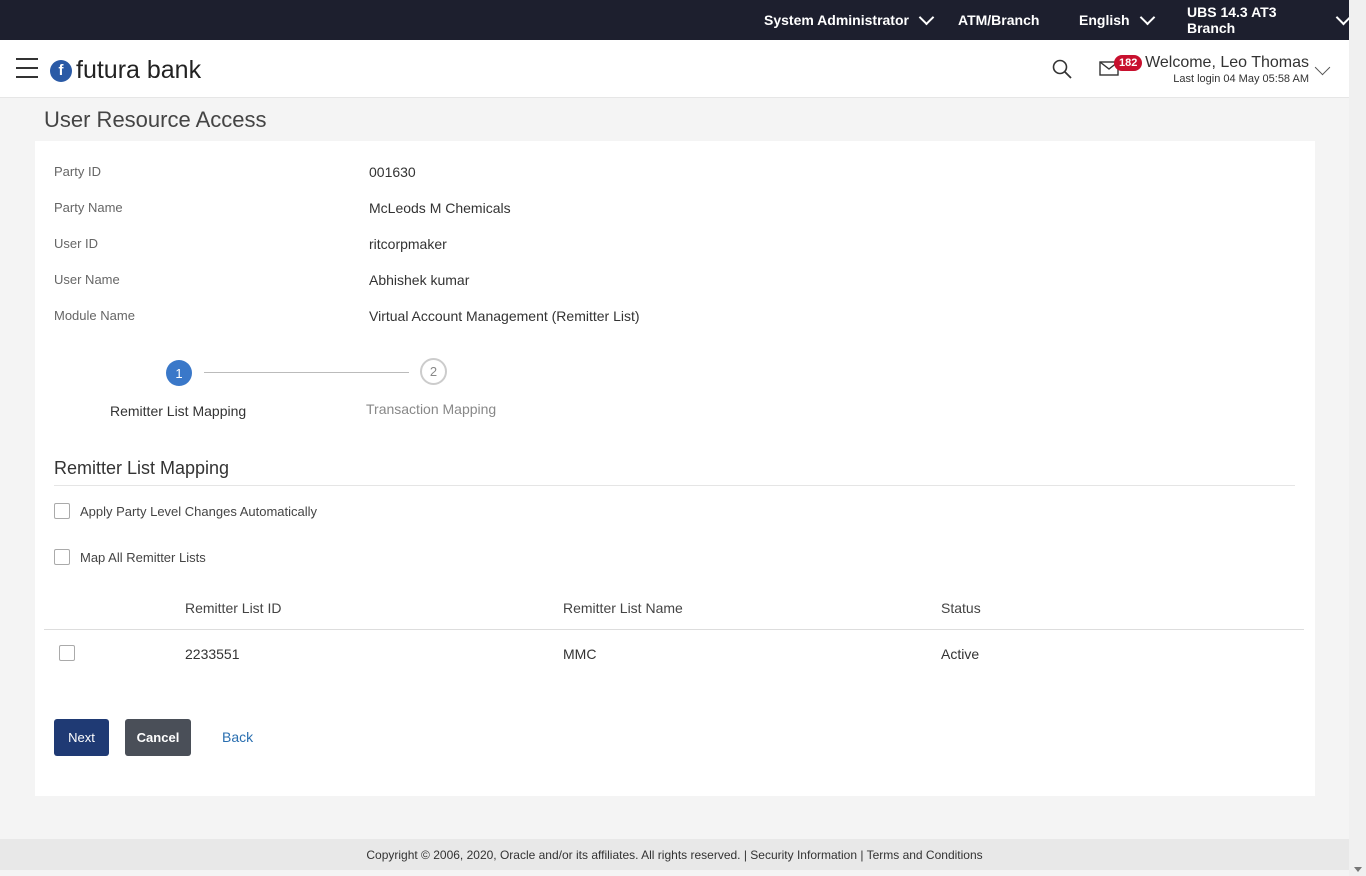  What do you see at coordinates (88, 207) in the screenshot?
I see `party-name-label: Party Name` at bounding box center [88, 207].